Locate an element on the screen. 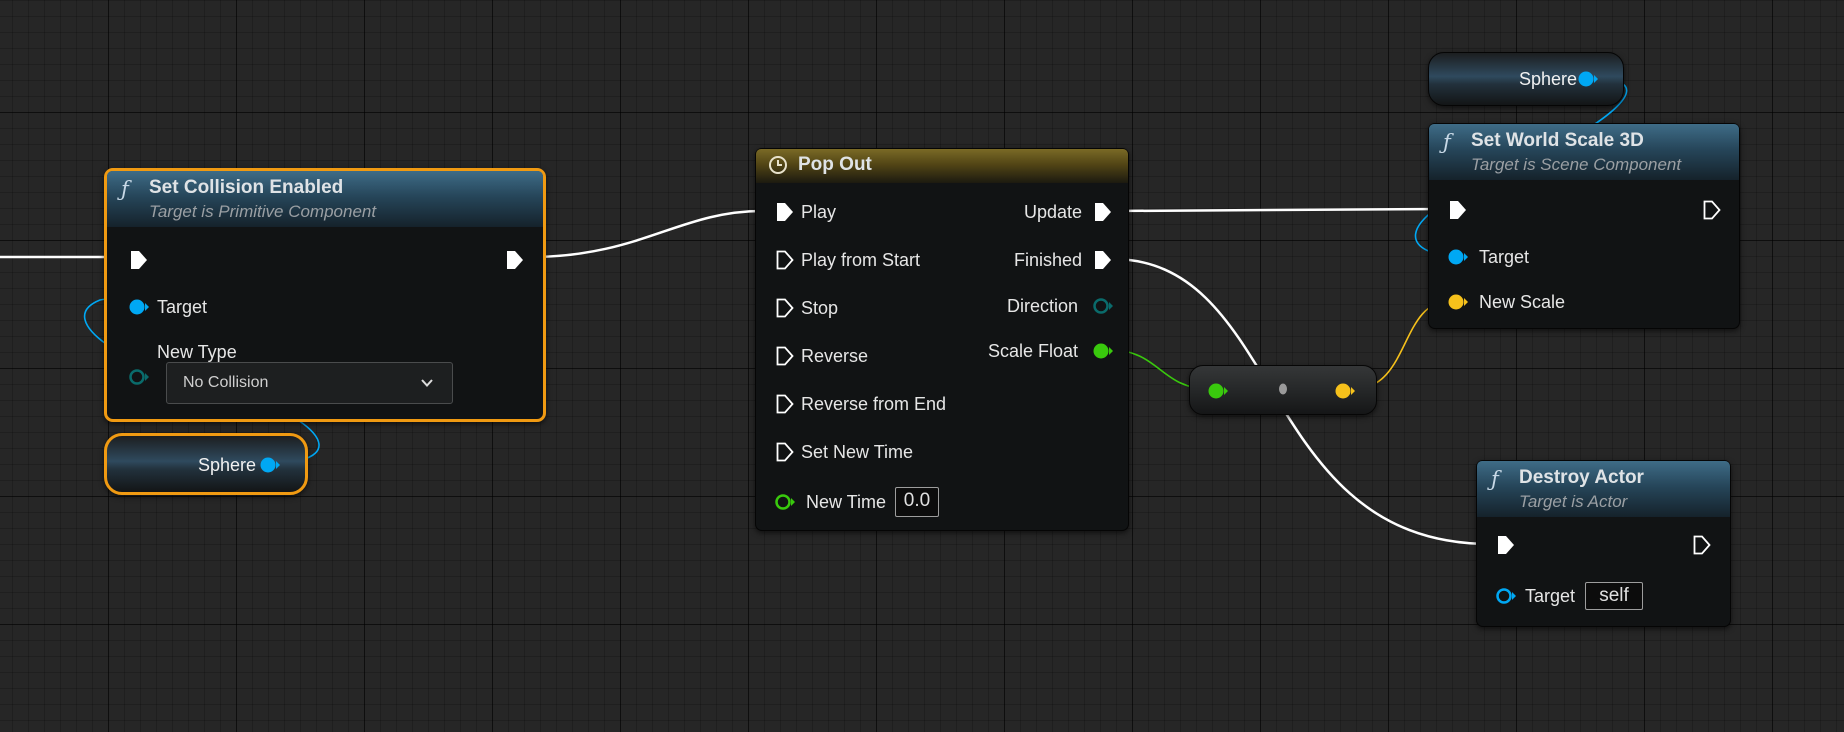 The width and height of the screenshot is (1844, 732). finished-label: Finished is located at coordinates (1047, 260).